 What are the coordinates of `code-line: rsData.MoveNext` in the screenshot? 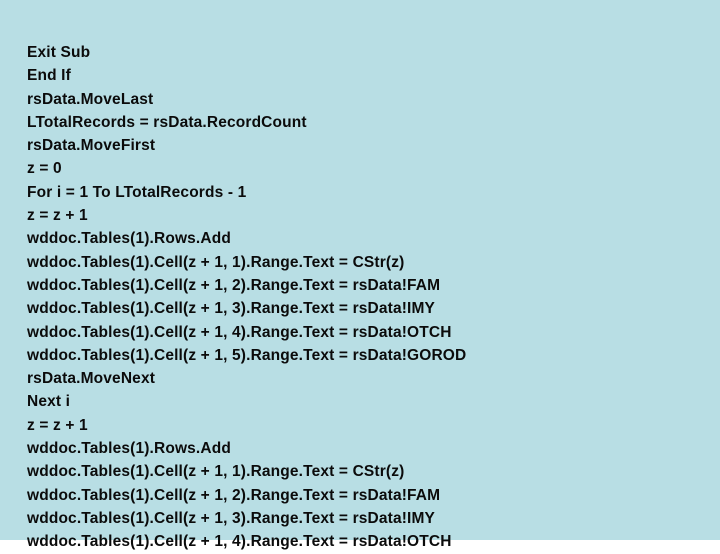 It's located at (91, 379).